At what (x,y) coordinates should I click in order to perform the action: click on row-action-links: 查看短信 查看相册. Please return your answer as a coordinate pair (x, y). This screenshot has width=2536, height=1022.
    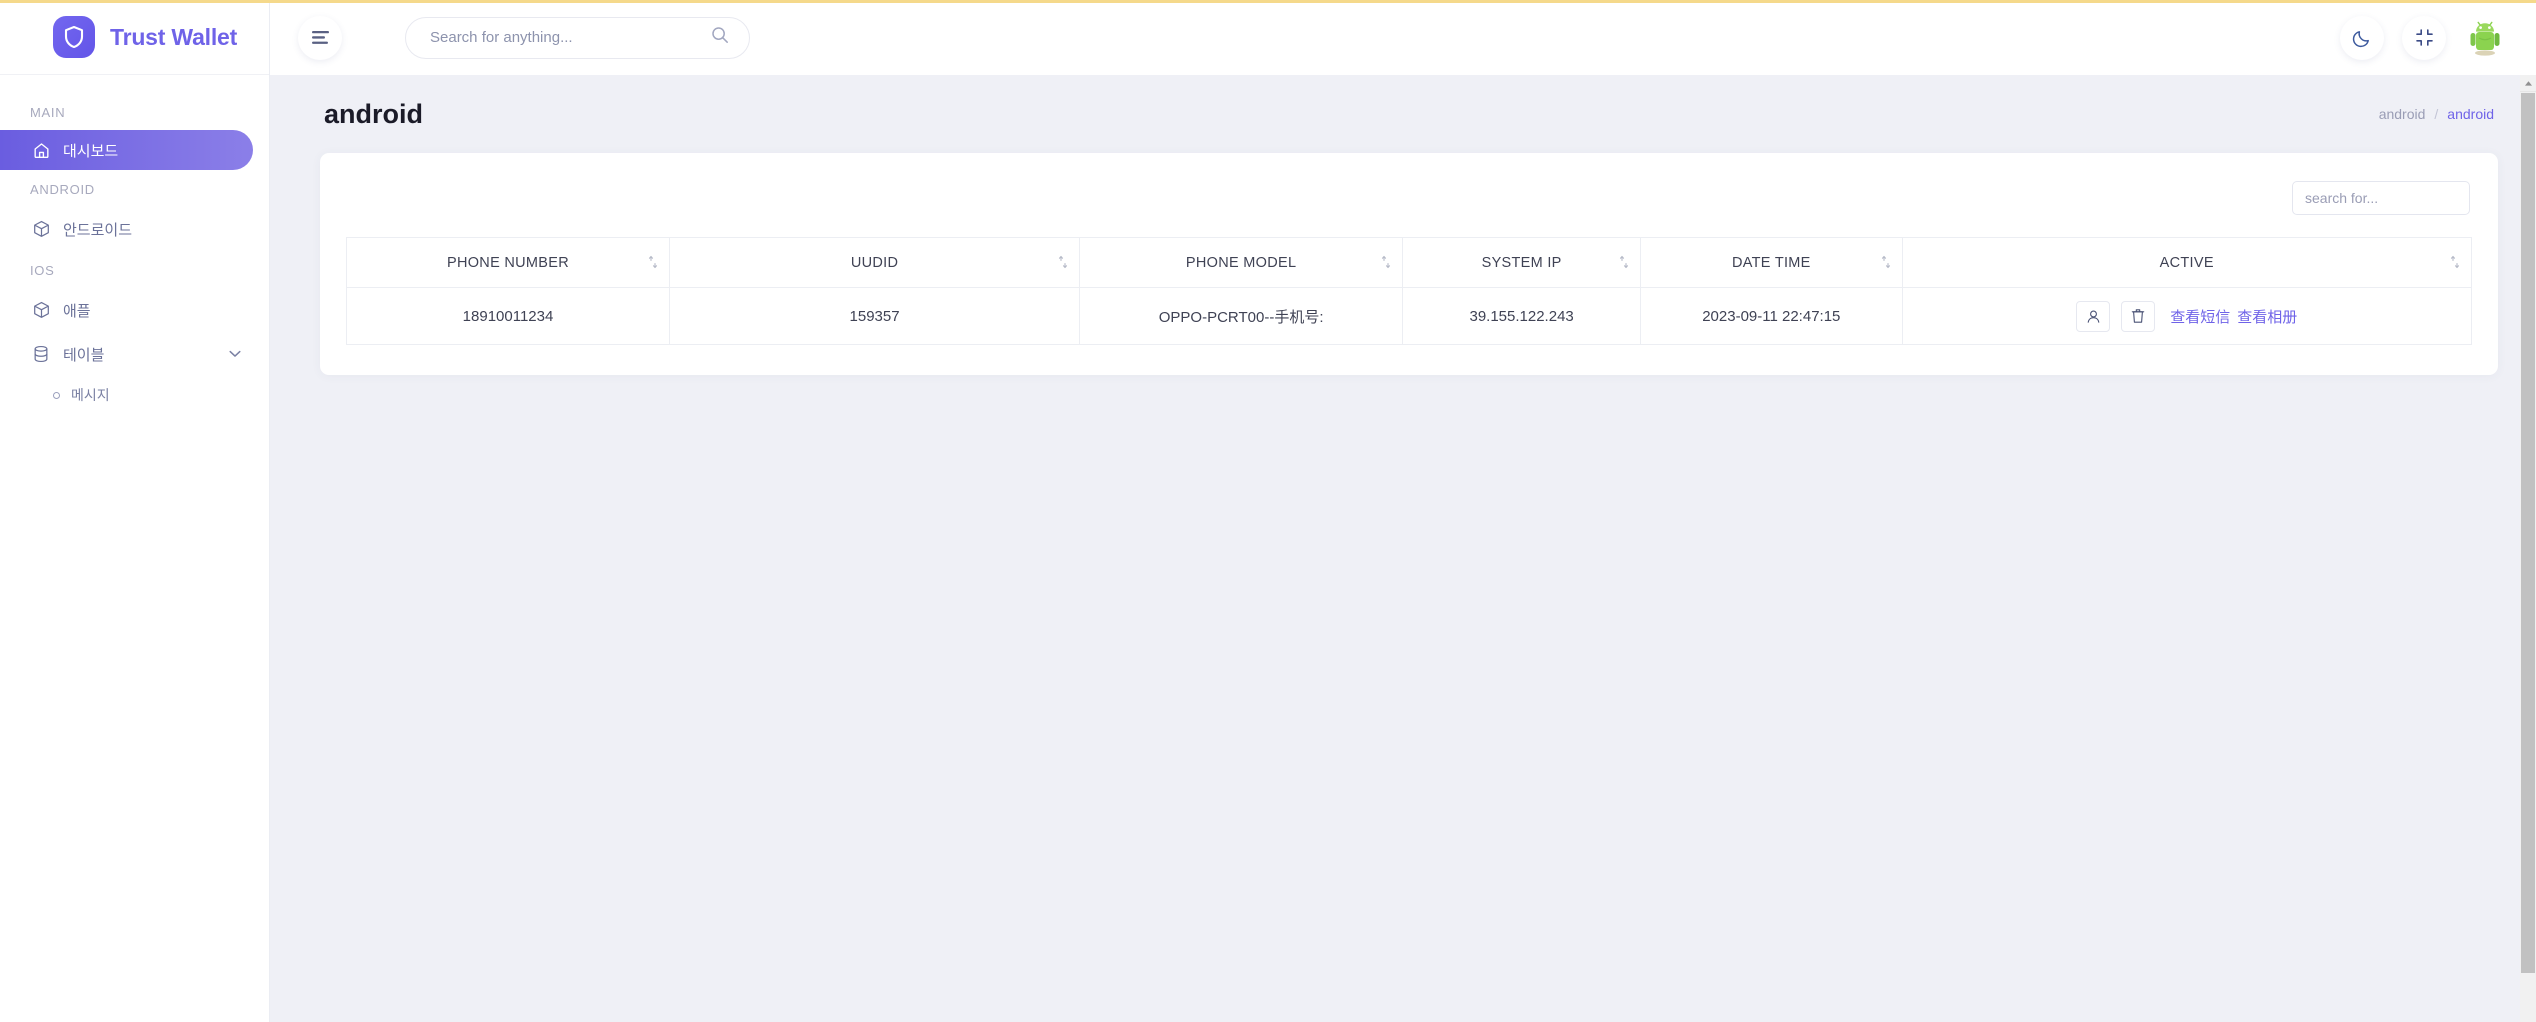
    Looking at the image, I should click on (2233, 316).